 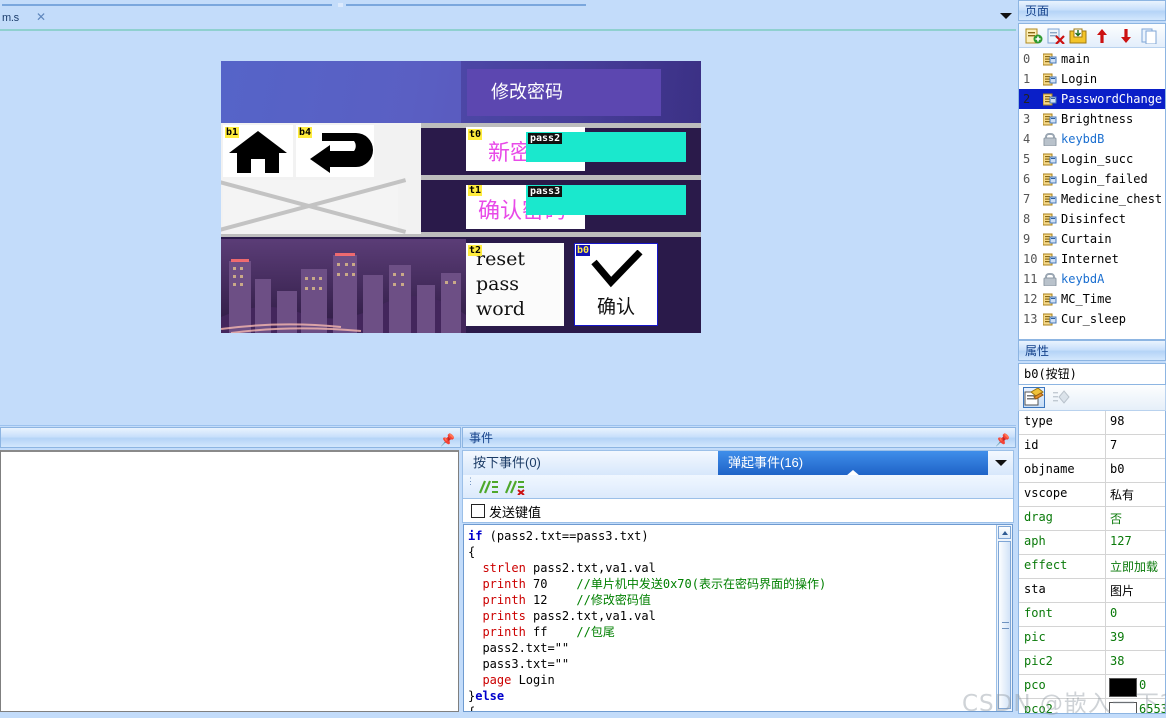 I want to click on page-list-item-curtain: 9 Curtain, so click(x=1092, y=239).